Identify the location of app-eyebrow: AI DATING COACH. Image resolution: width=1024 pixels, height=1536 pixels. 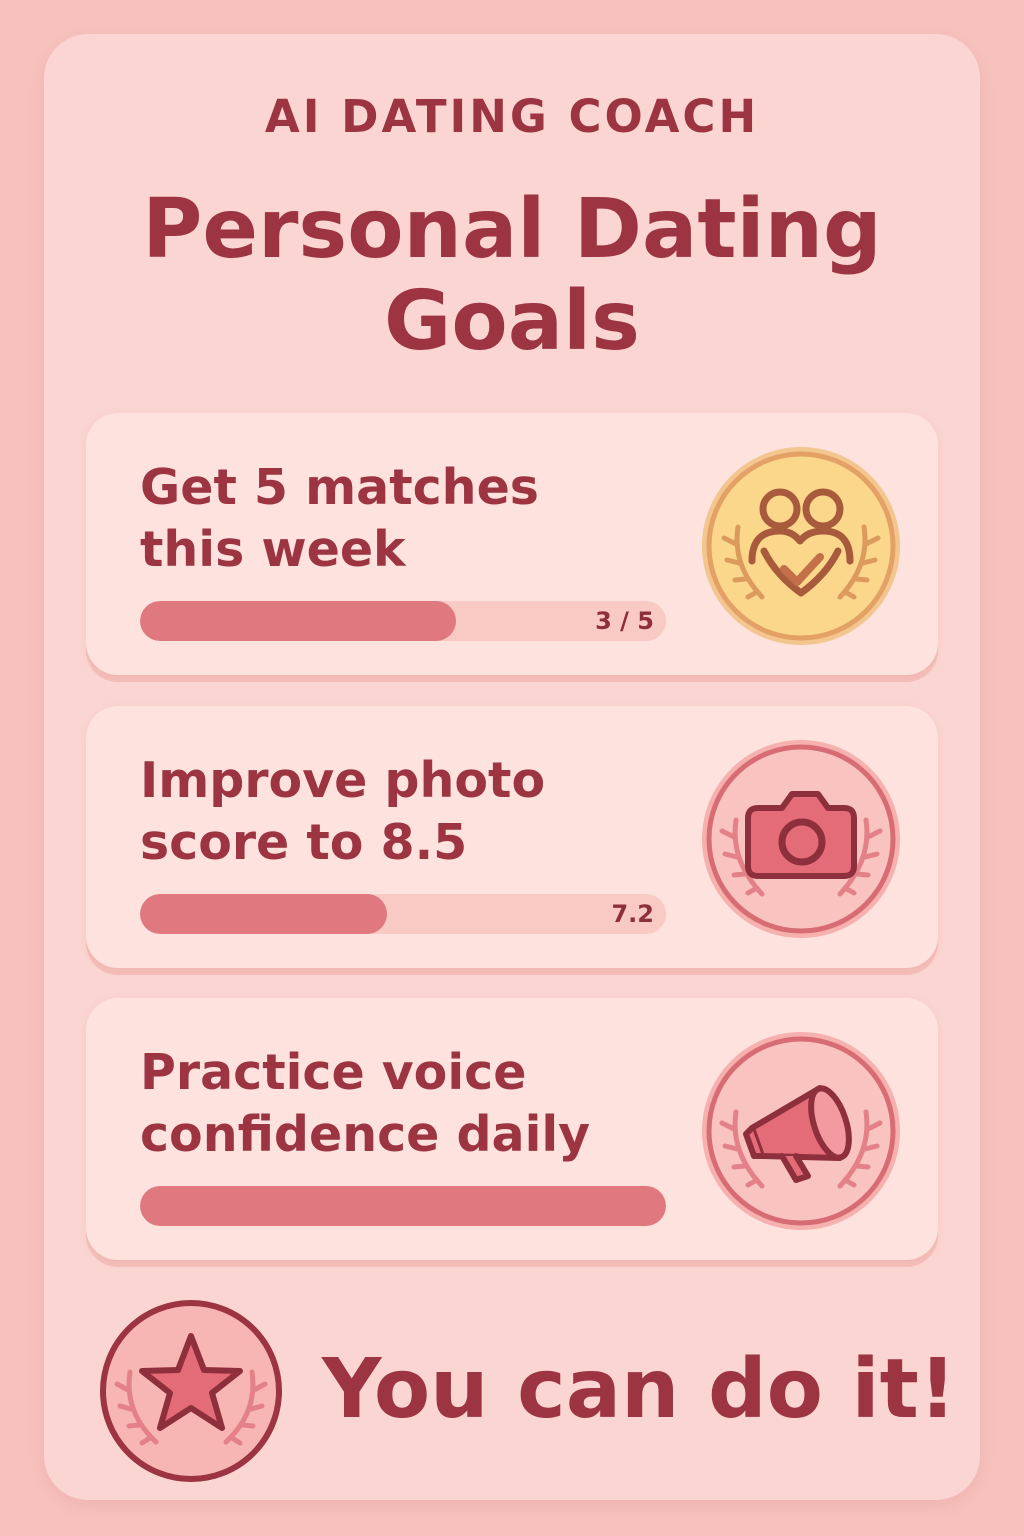
(512, 116).